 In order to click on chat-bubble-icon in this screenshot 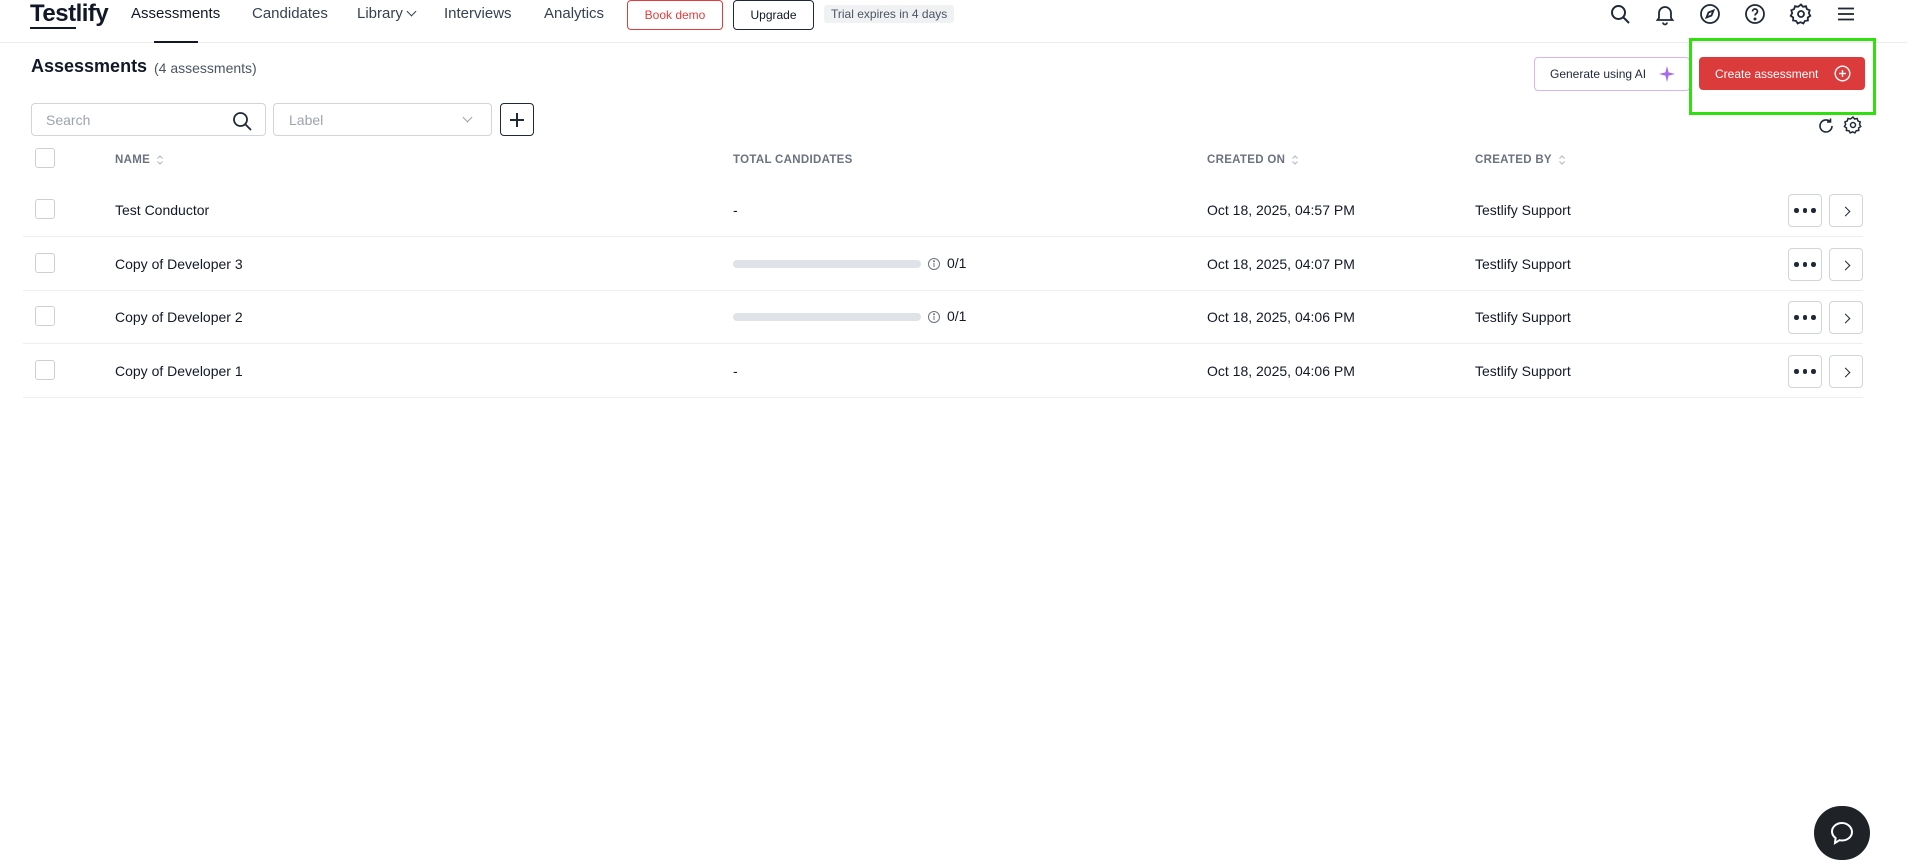, I will do `click(1842, 833)`.